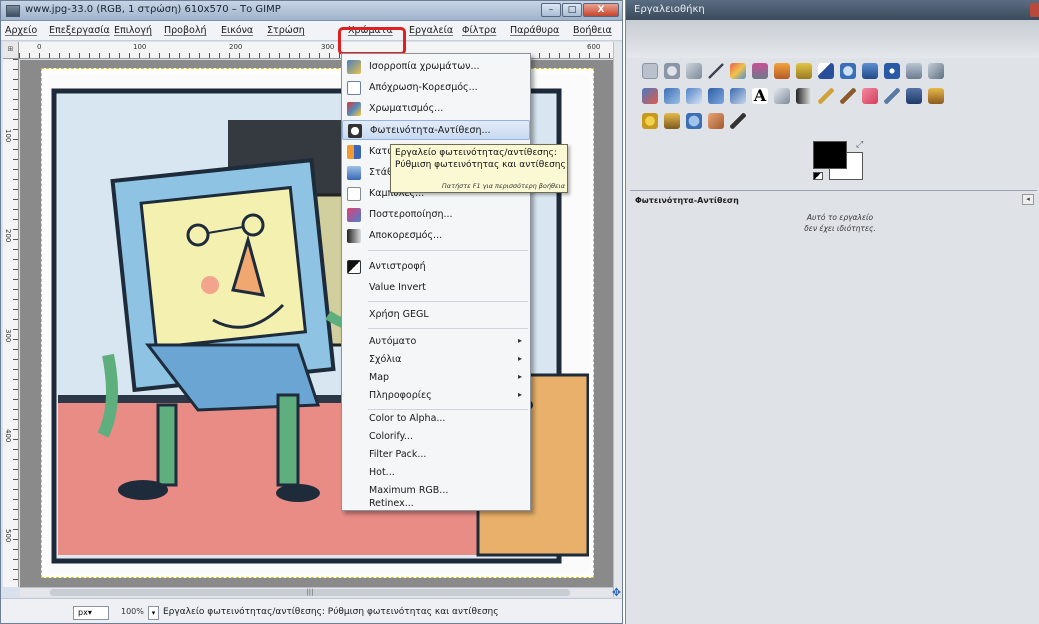 The image size is (1039, 624). Describe the element at coordinates (914, 71) in the screenshot. I see `align-tool-icon` at that location.